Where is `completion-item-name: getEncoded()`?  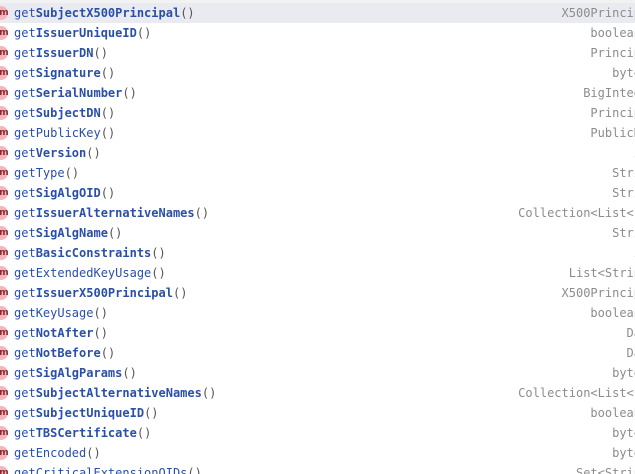
completion-item-name: getEncoded() is located at coordinates (57, 453).